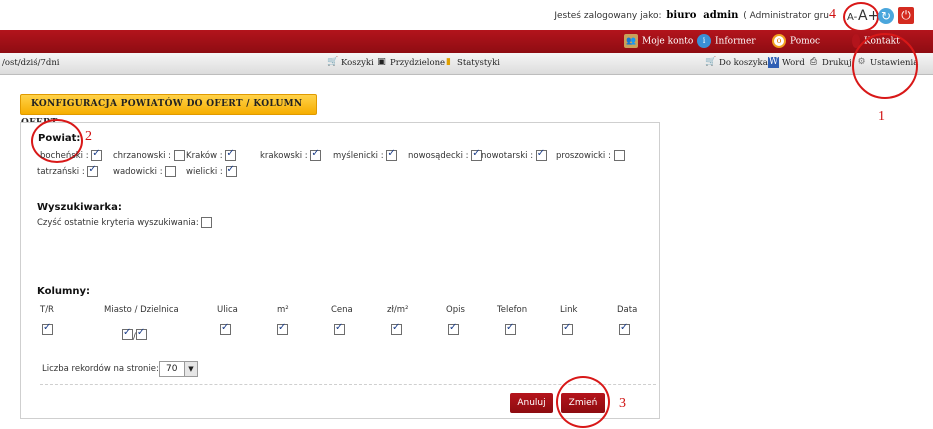  Describe the element at coordinates (68, 170) in the screenshot. I see `powiat-item: tatrzański :` at that location.